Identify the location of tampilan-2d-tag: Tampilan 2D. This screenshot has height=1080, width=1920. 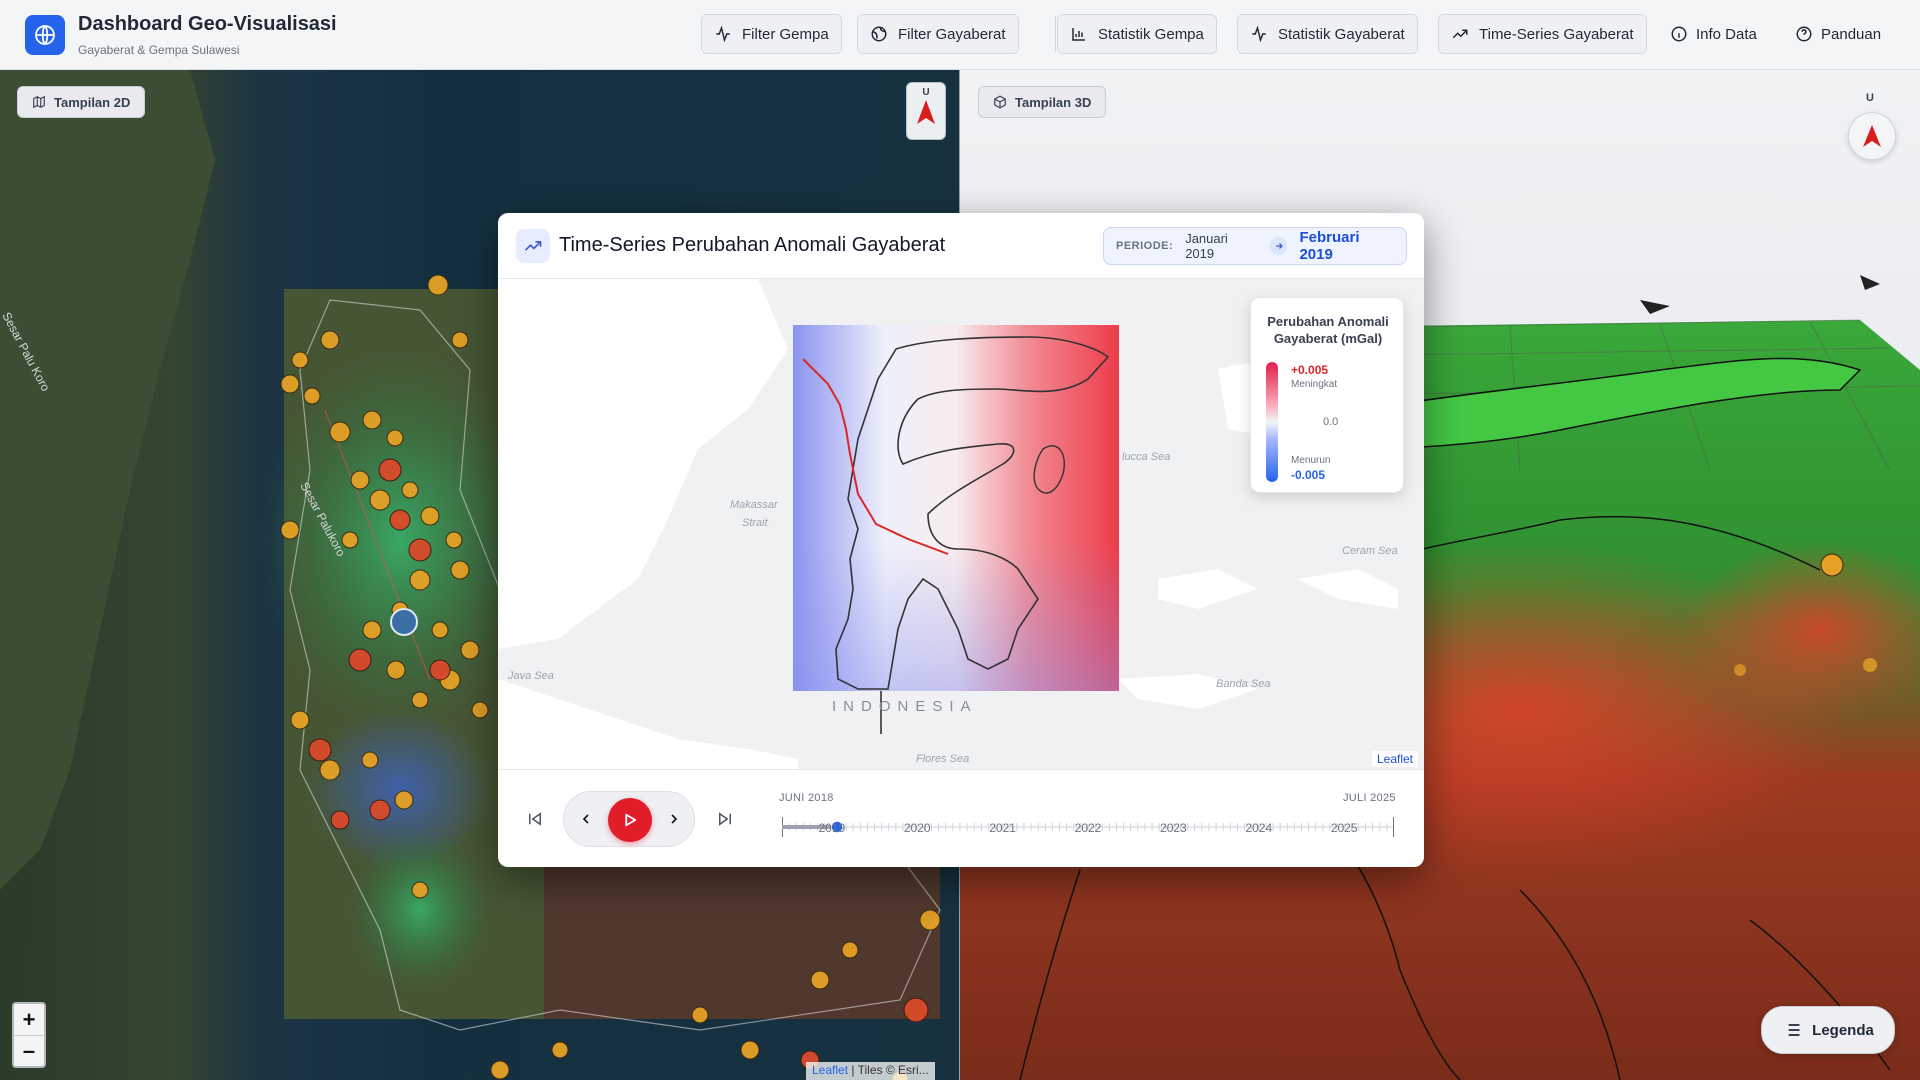
(81, 102).